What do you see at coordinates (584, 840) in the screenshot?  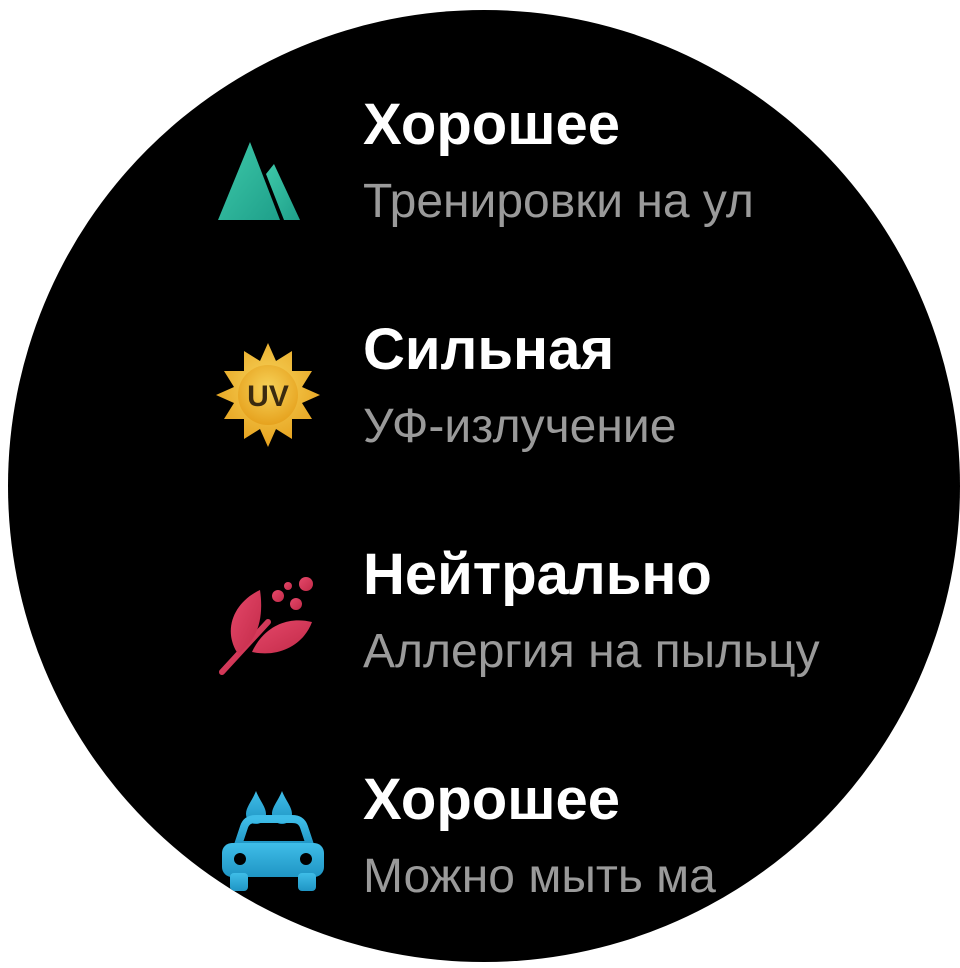 I see `list-item-car-wash: Хорошее Можно мыть ма` at bounding box center [584, 840].